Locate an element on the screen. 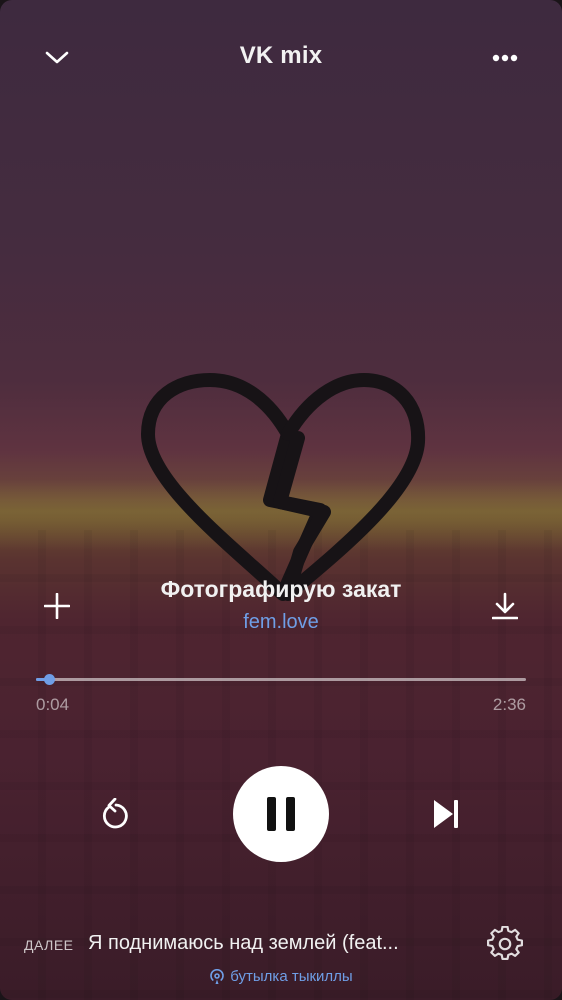 The height and width of the screenshot is (1000, 562). repeat-button is located at coordinates (116, 814).